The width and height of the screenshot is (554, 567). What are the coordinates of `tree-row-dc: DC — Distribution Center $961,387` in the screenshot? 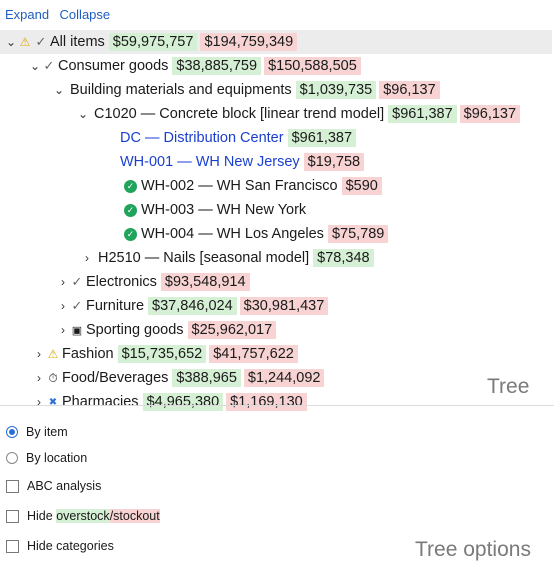 It's located at (179, 138).